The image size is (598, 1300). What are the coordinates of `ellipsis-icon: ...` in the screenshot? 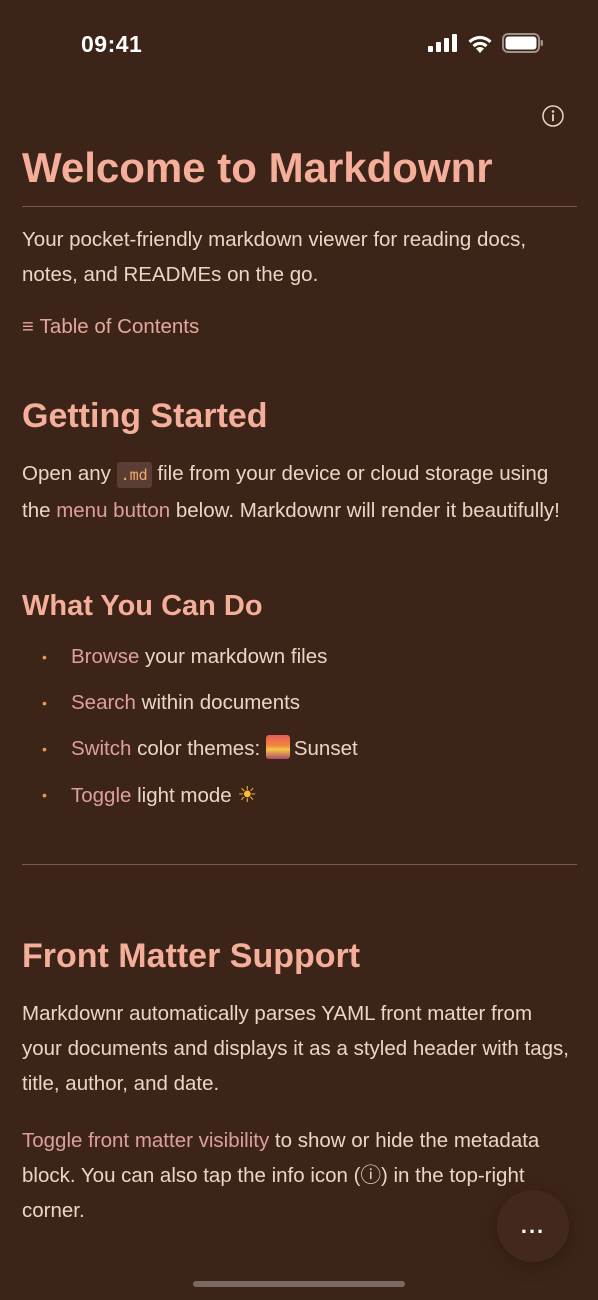 It's located at (533, 1225).